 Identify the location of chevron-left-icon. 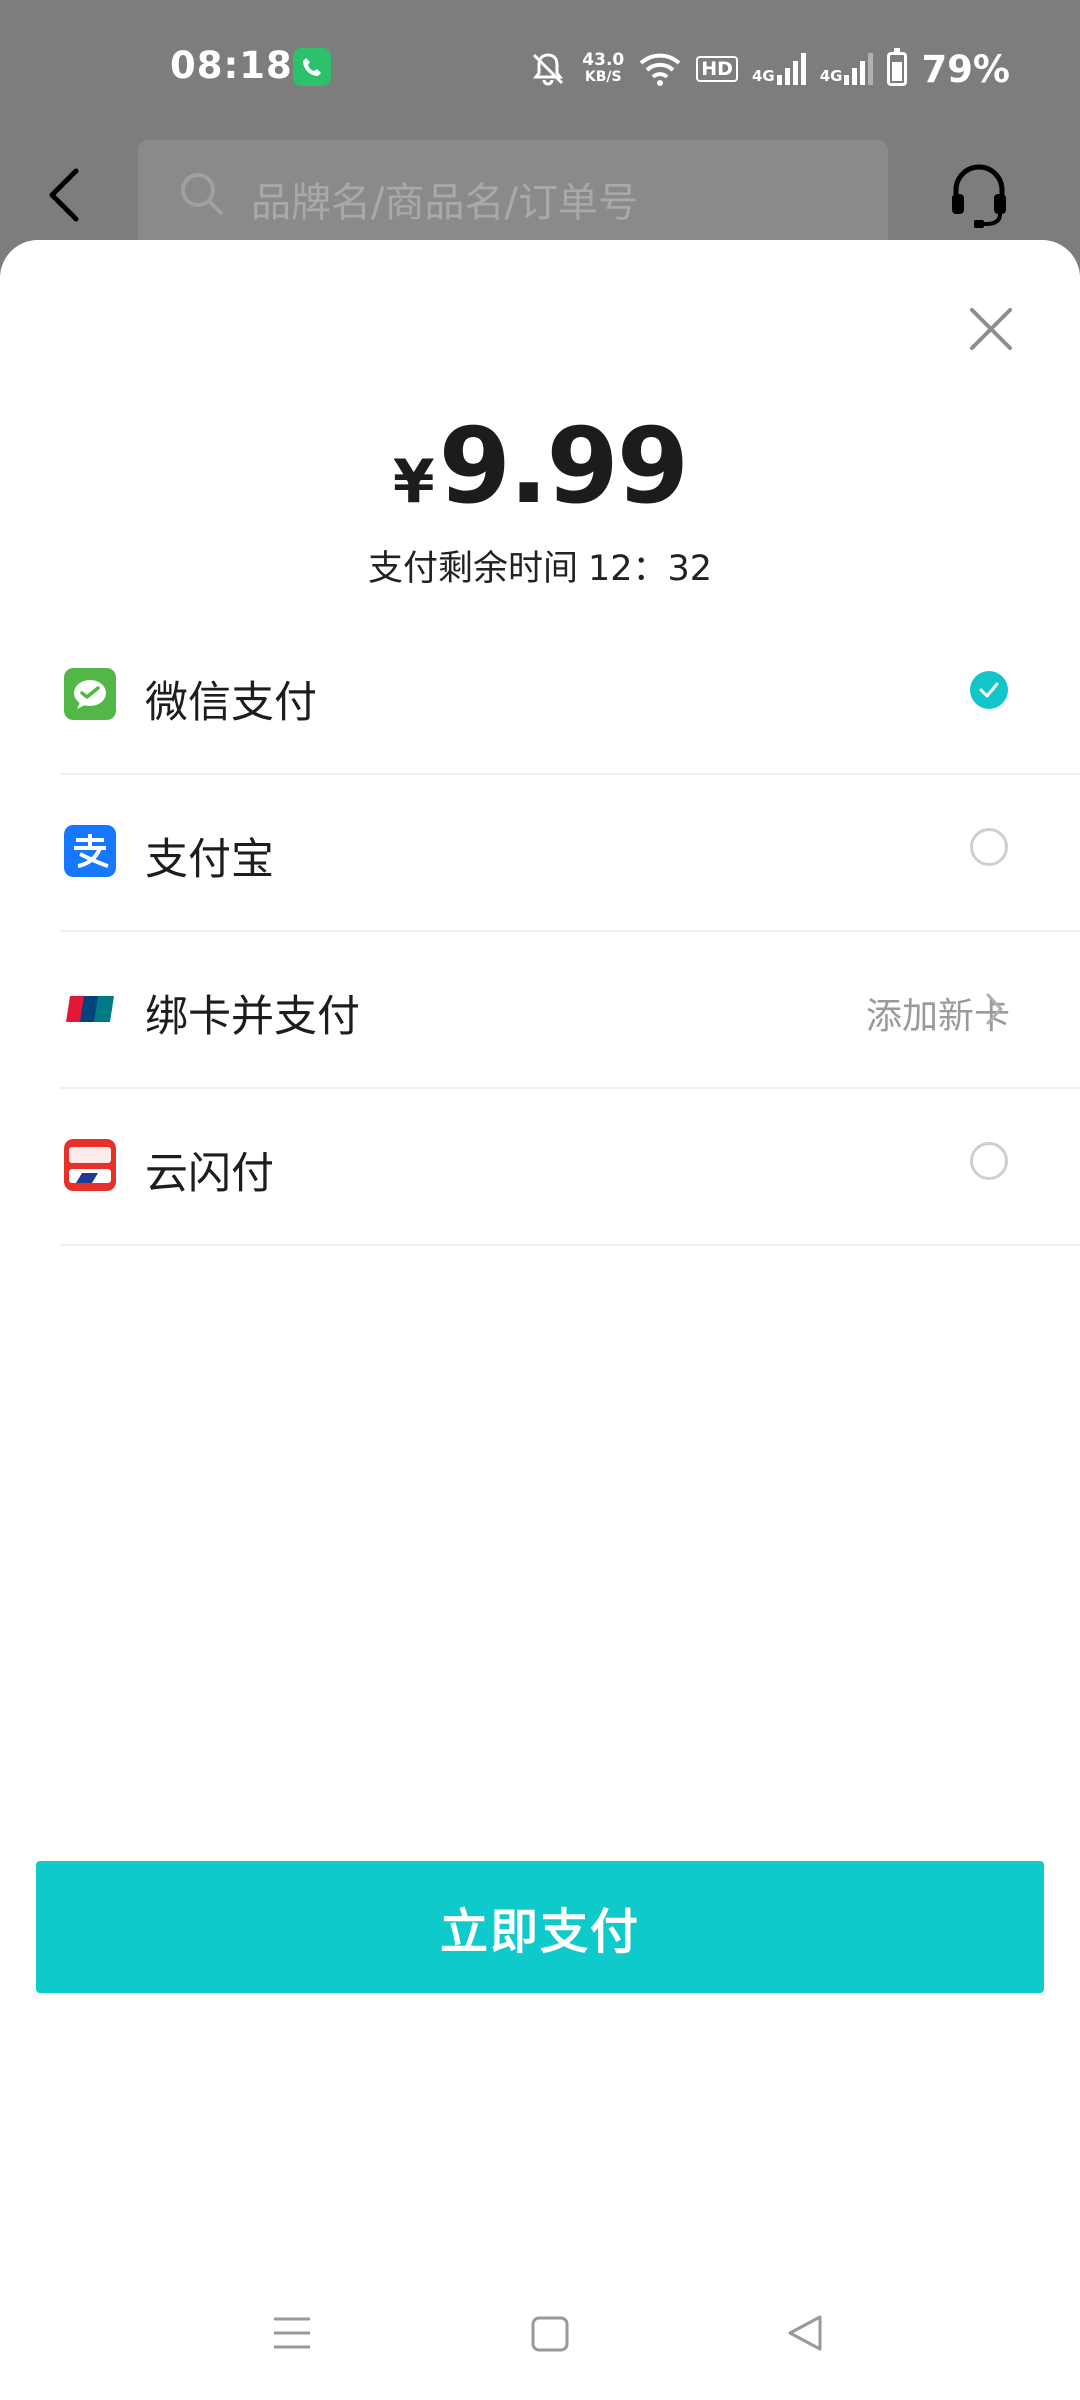
(64, 195).